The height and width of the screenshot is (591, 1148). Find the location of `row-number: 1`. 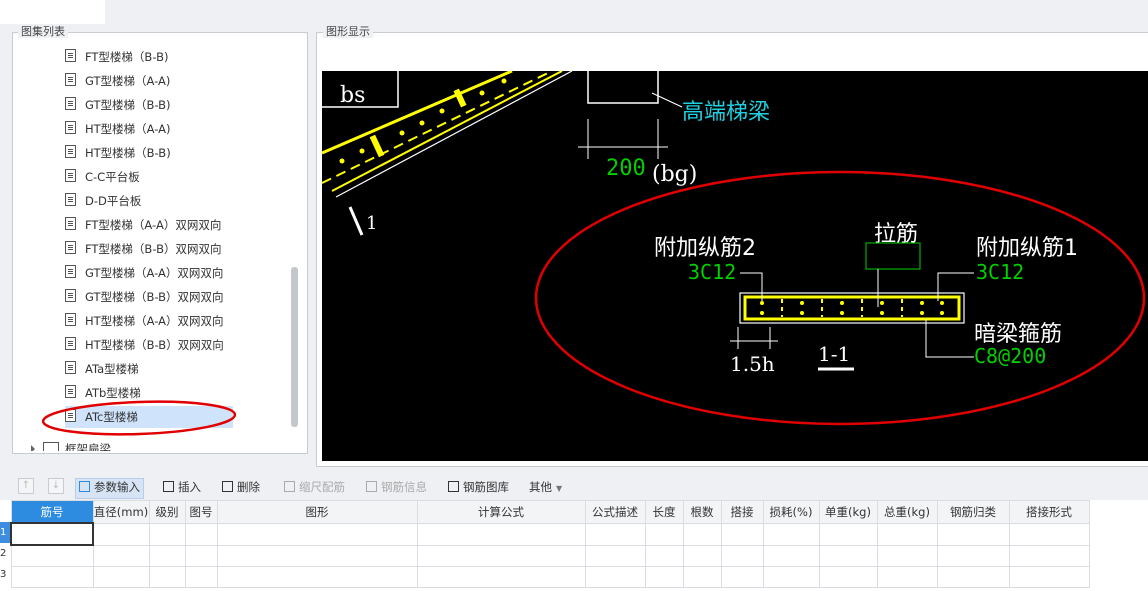

row-number: 1 is located at coordinates (5, 532).